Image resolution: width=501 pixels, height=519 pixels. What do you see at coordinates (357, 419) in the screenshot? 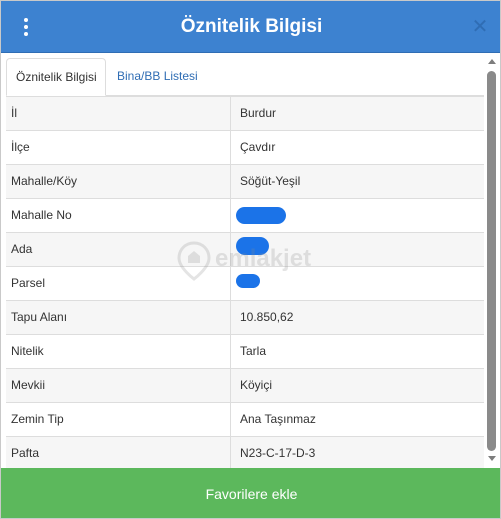
I see `attribute-value: Ana Taşınmaz` at bounding box center [357, 419].